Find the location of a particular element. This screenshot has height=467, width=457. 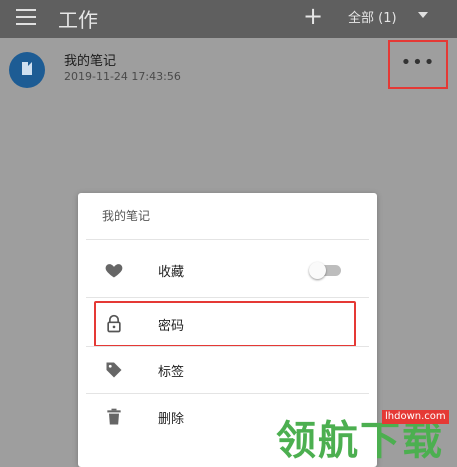

watermark-logo: 领航下载 lhdown.com is located at coordinates (366, 435).